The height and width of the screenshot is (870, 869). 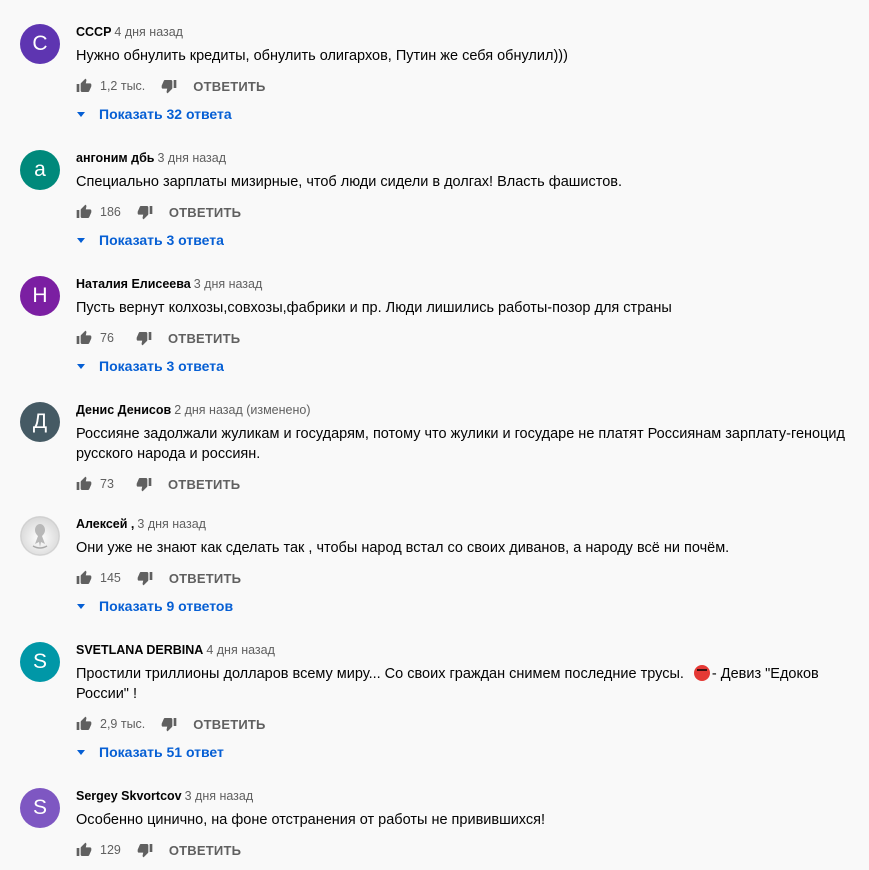 I want to click on show-replies-label: Показать 32 ответа, so click(x=165, y=114).